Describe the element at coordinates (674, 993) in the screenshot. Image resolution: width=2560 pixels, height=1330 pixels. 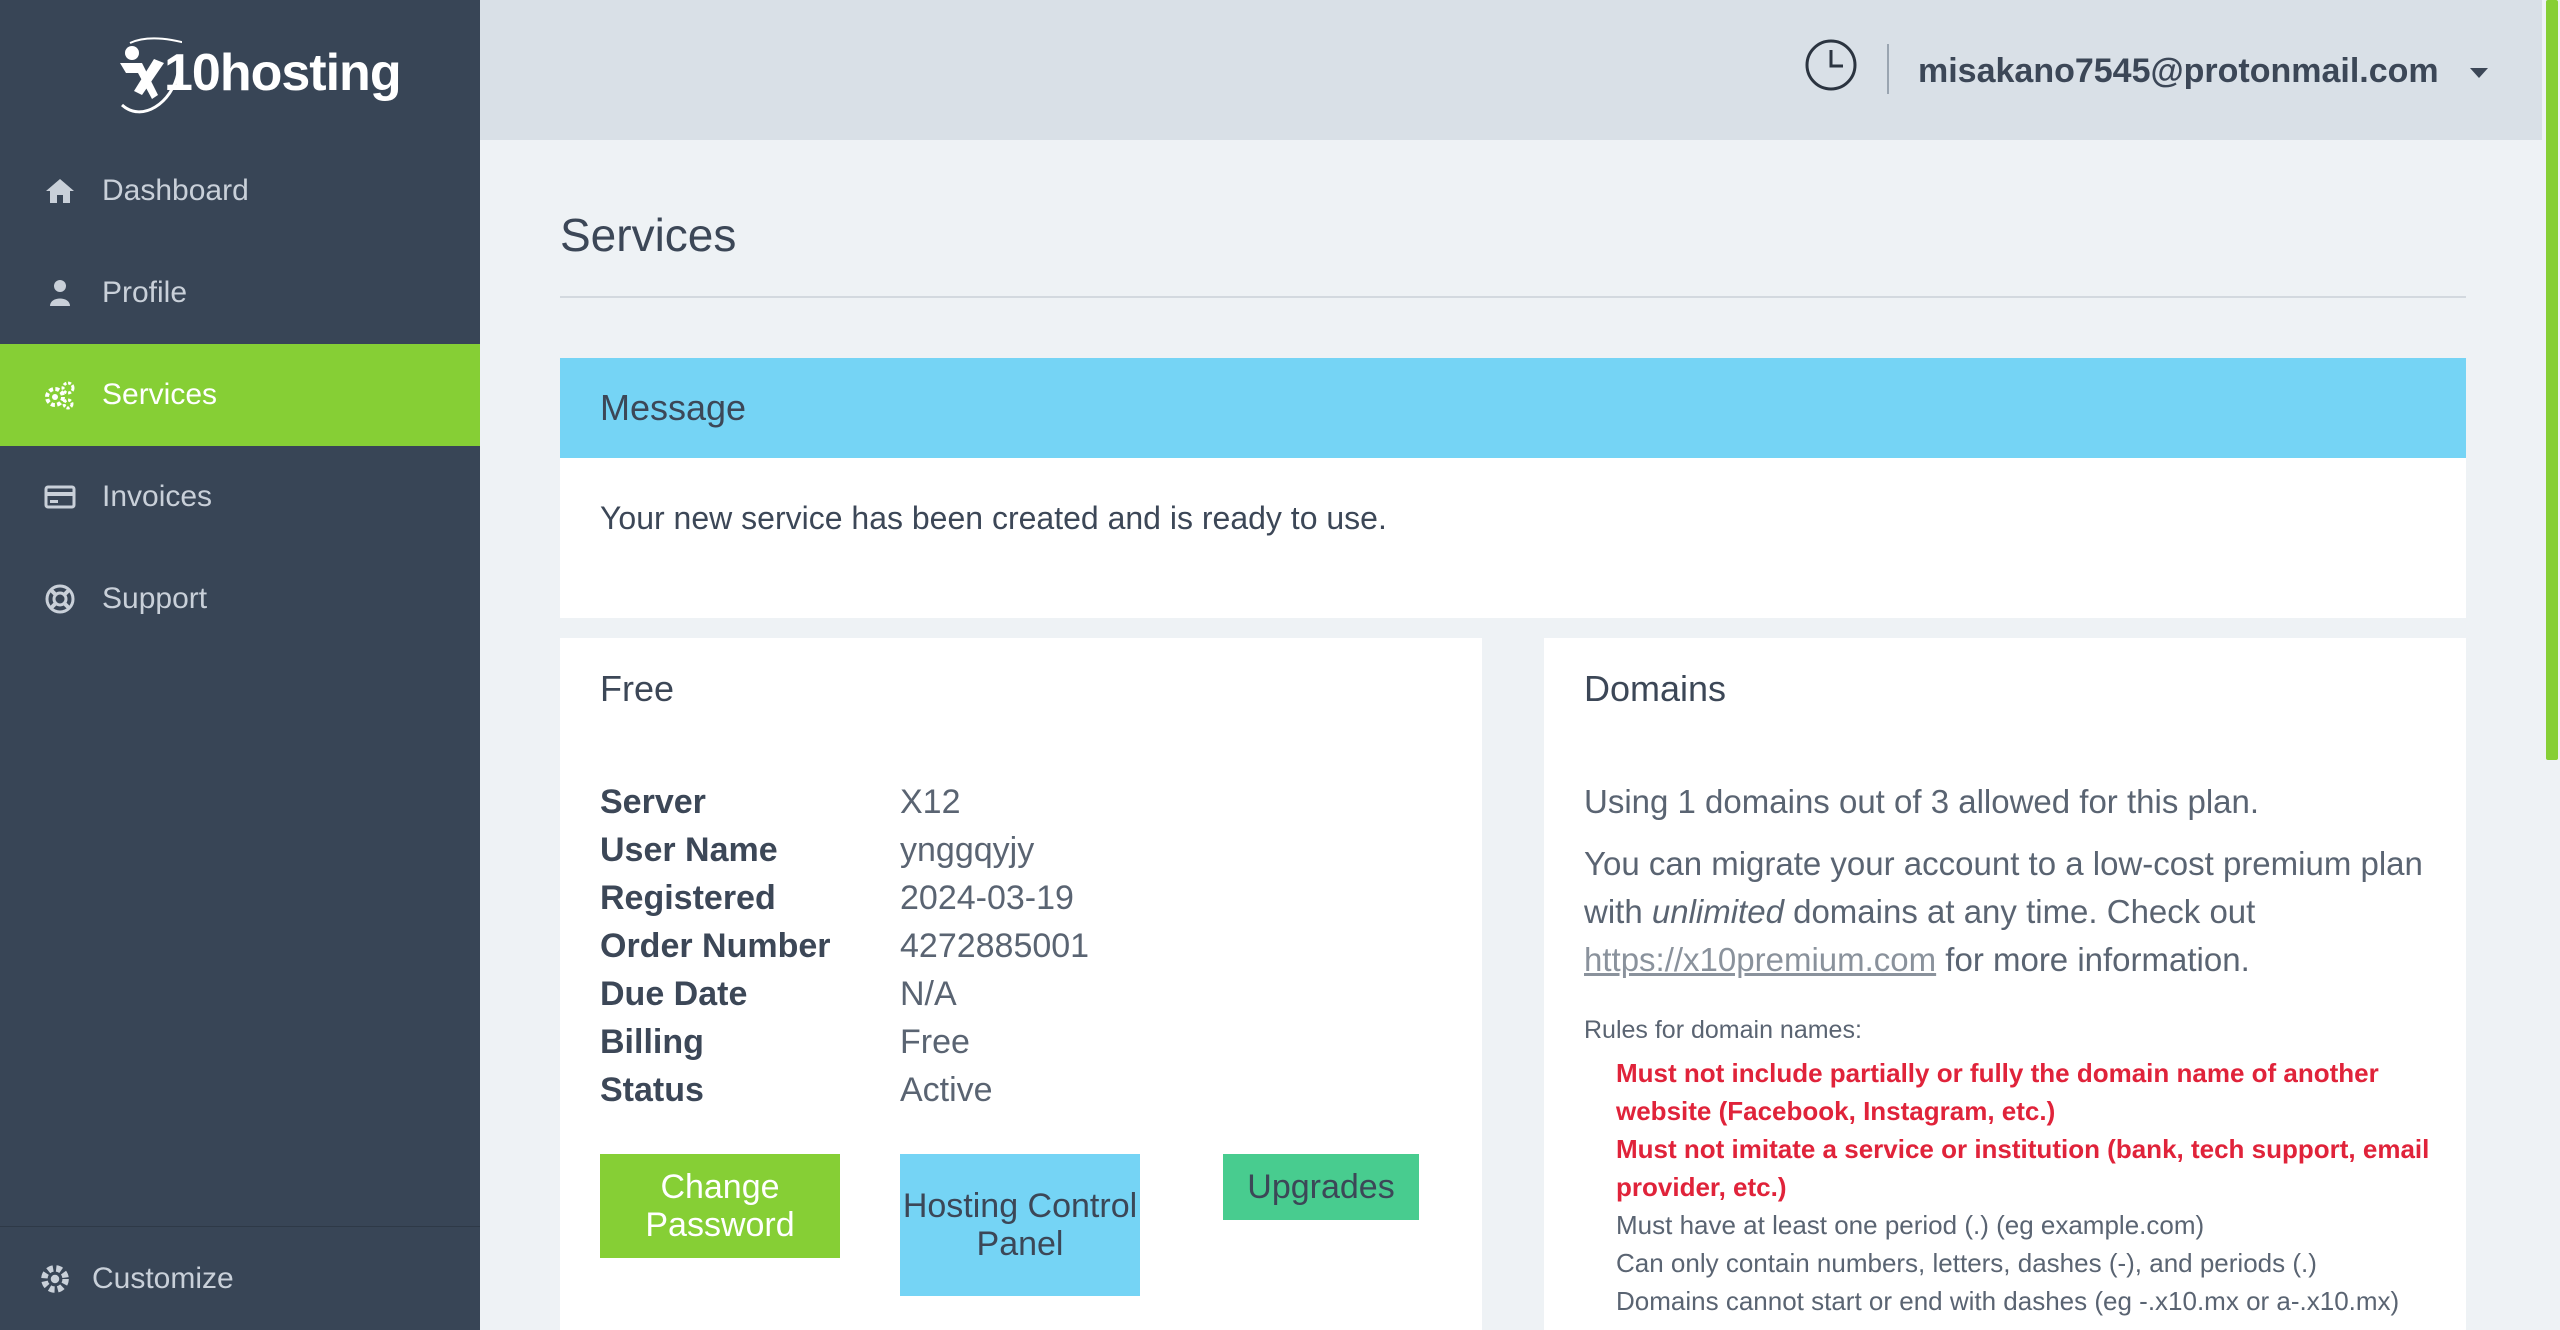
I see `info-label: Due Date` at that location.